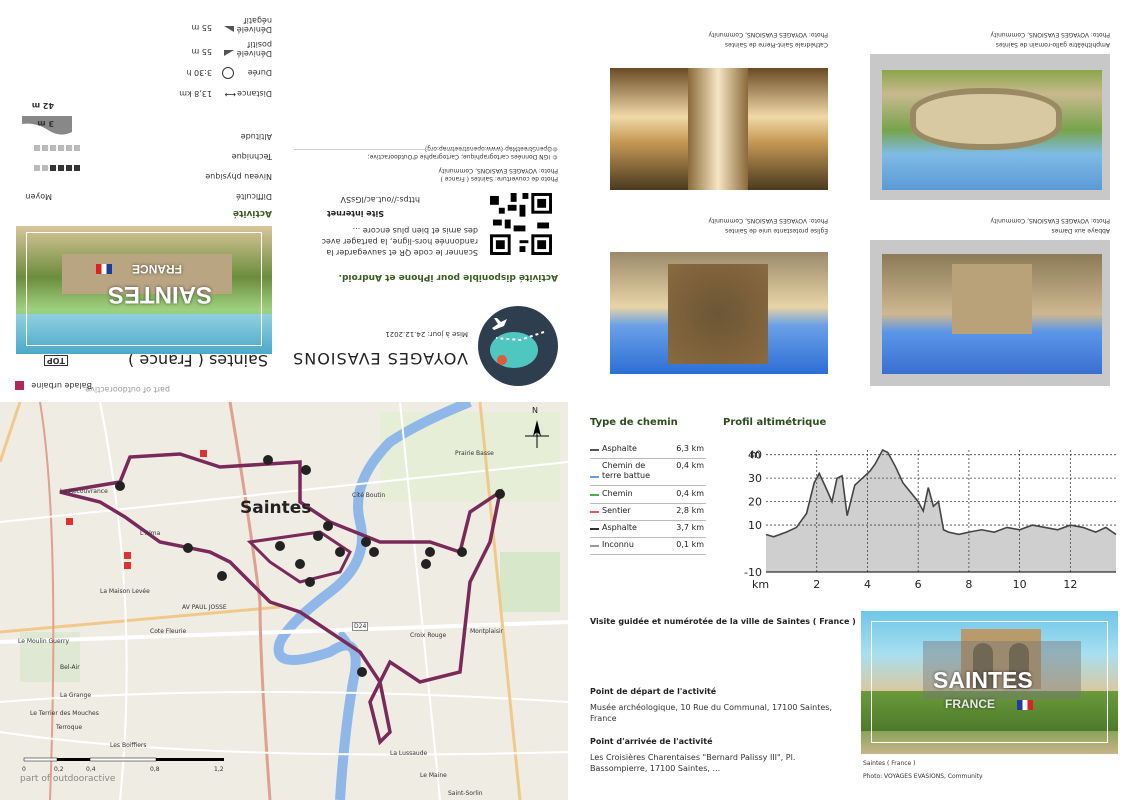  What do you see at coordinates (719, 313) in the screenshot?
I see `photo-eglise` at bounding box center [719, 313].